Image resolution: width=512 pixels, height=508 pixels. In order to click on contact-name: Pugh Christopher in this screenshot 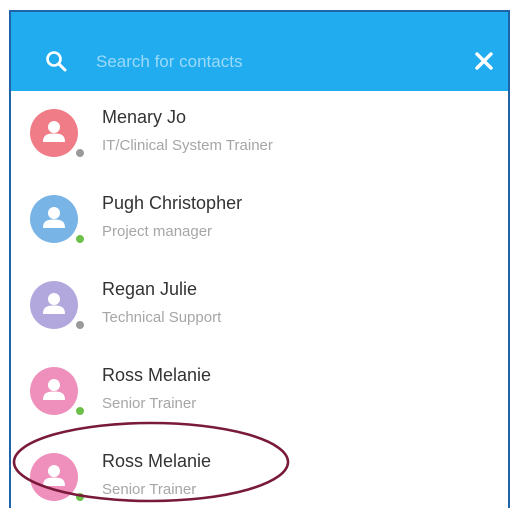, I will do `click(172, 203)`.